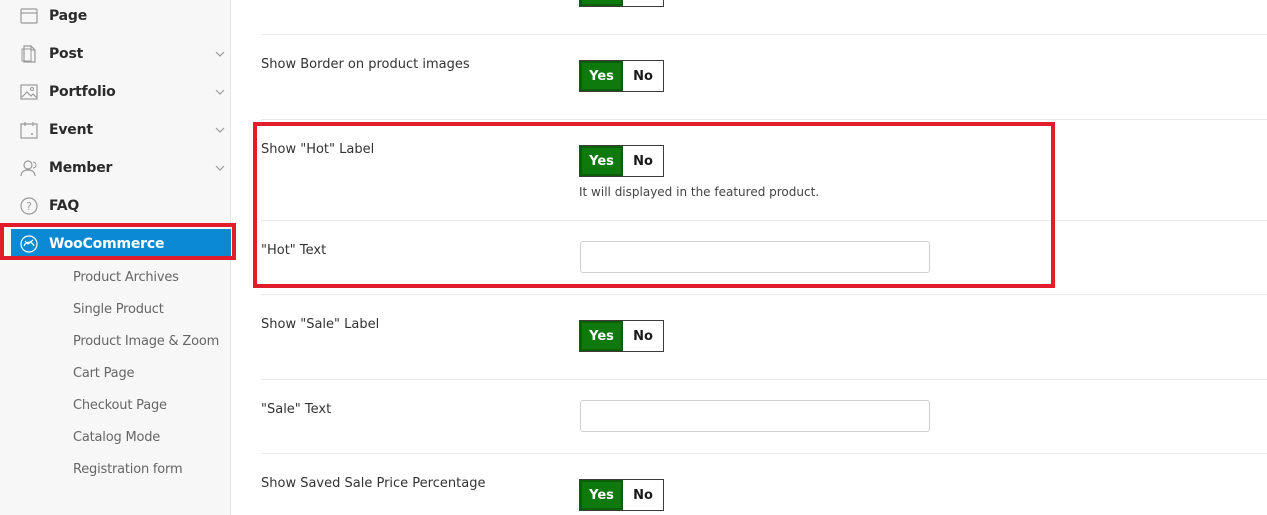 The image size is (1267, 515). Describe the element at coordinates (128, 469) in the screenshot. I see `submenu-item-registration-form: Registration form` at that location.